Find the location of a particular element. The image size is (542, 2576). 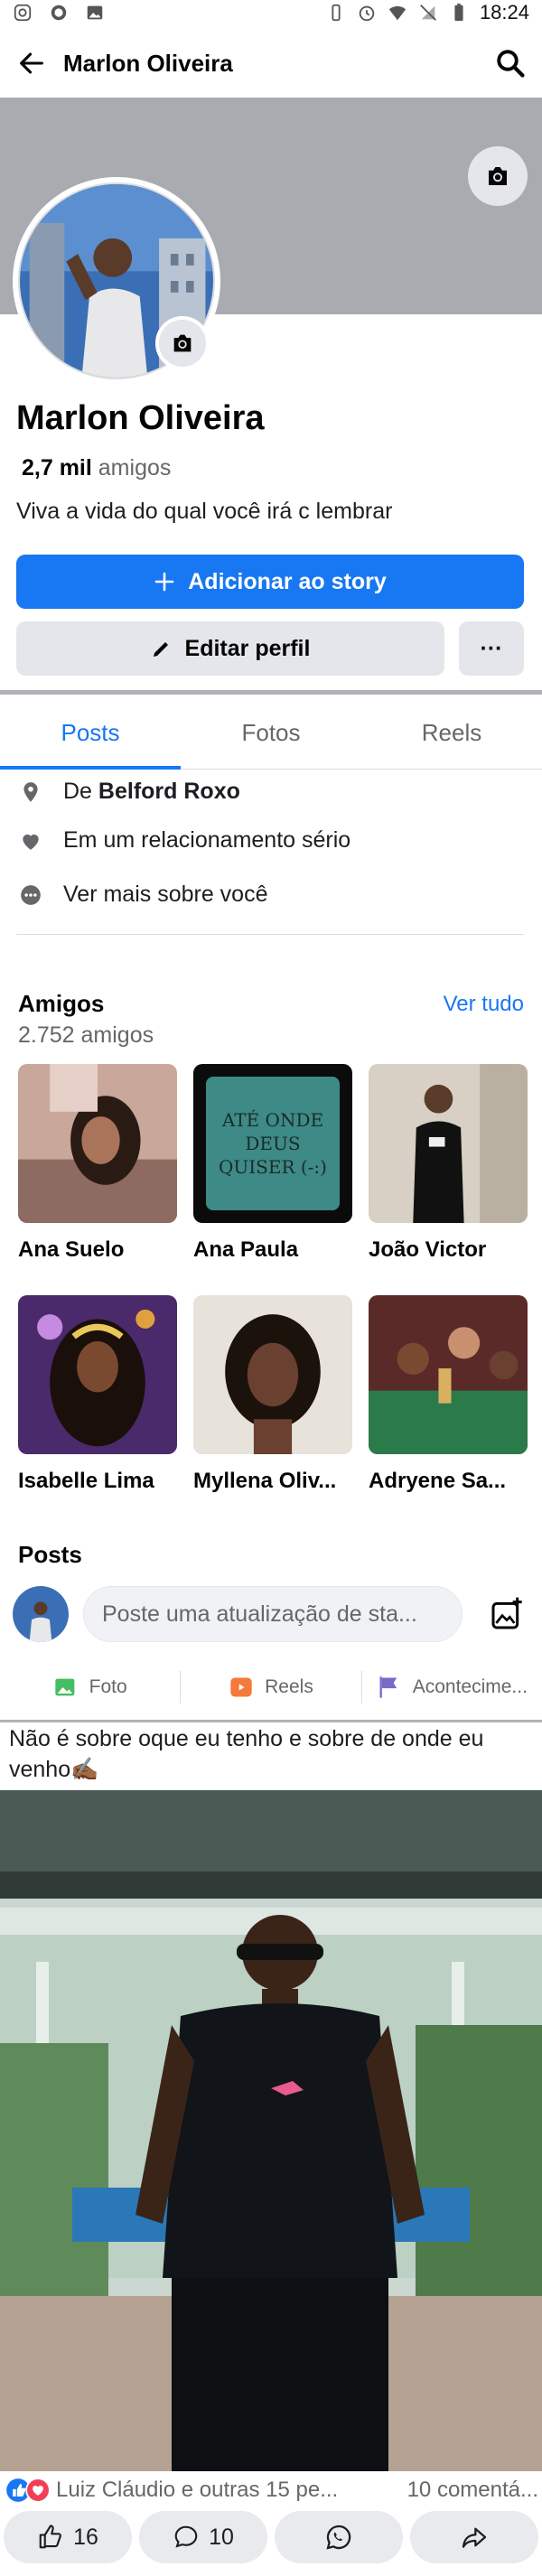

profile-name: Marlon Oliveira is located at coordinates (141, 418).